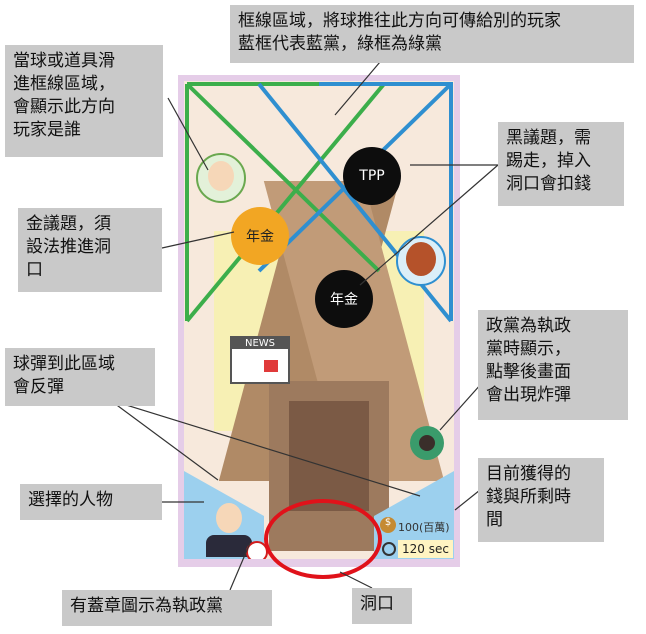 Image resolution: width=646 pixels, height=634 pixels. I want to click on gold-issue-ball: 年金, so click(260, 236).